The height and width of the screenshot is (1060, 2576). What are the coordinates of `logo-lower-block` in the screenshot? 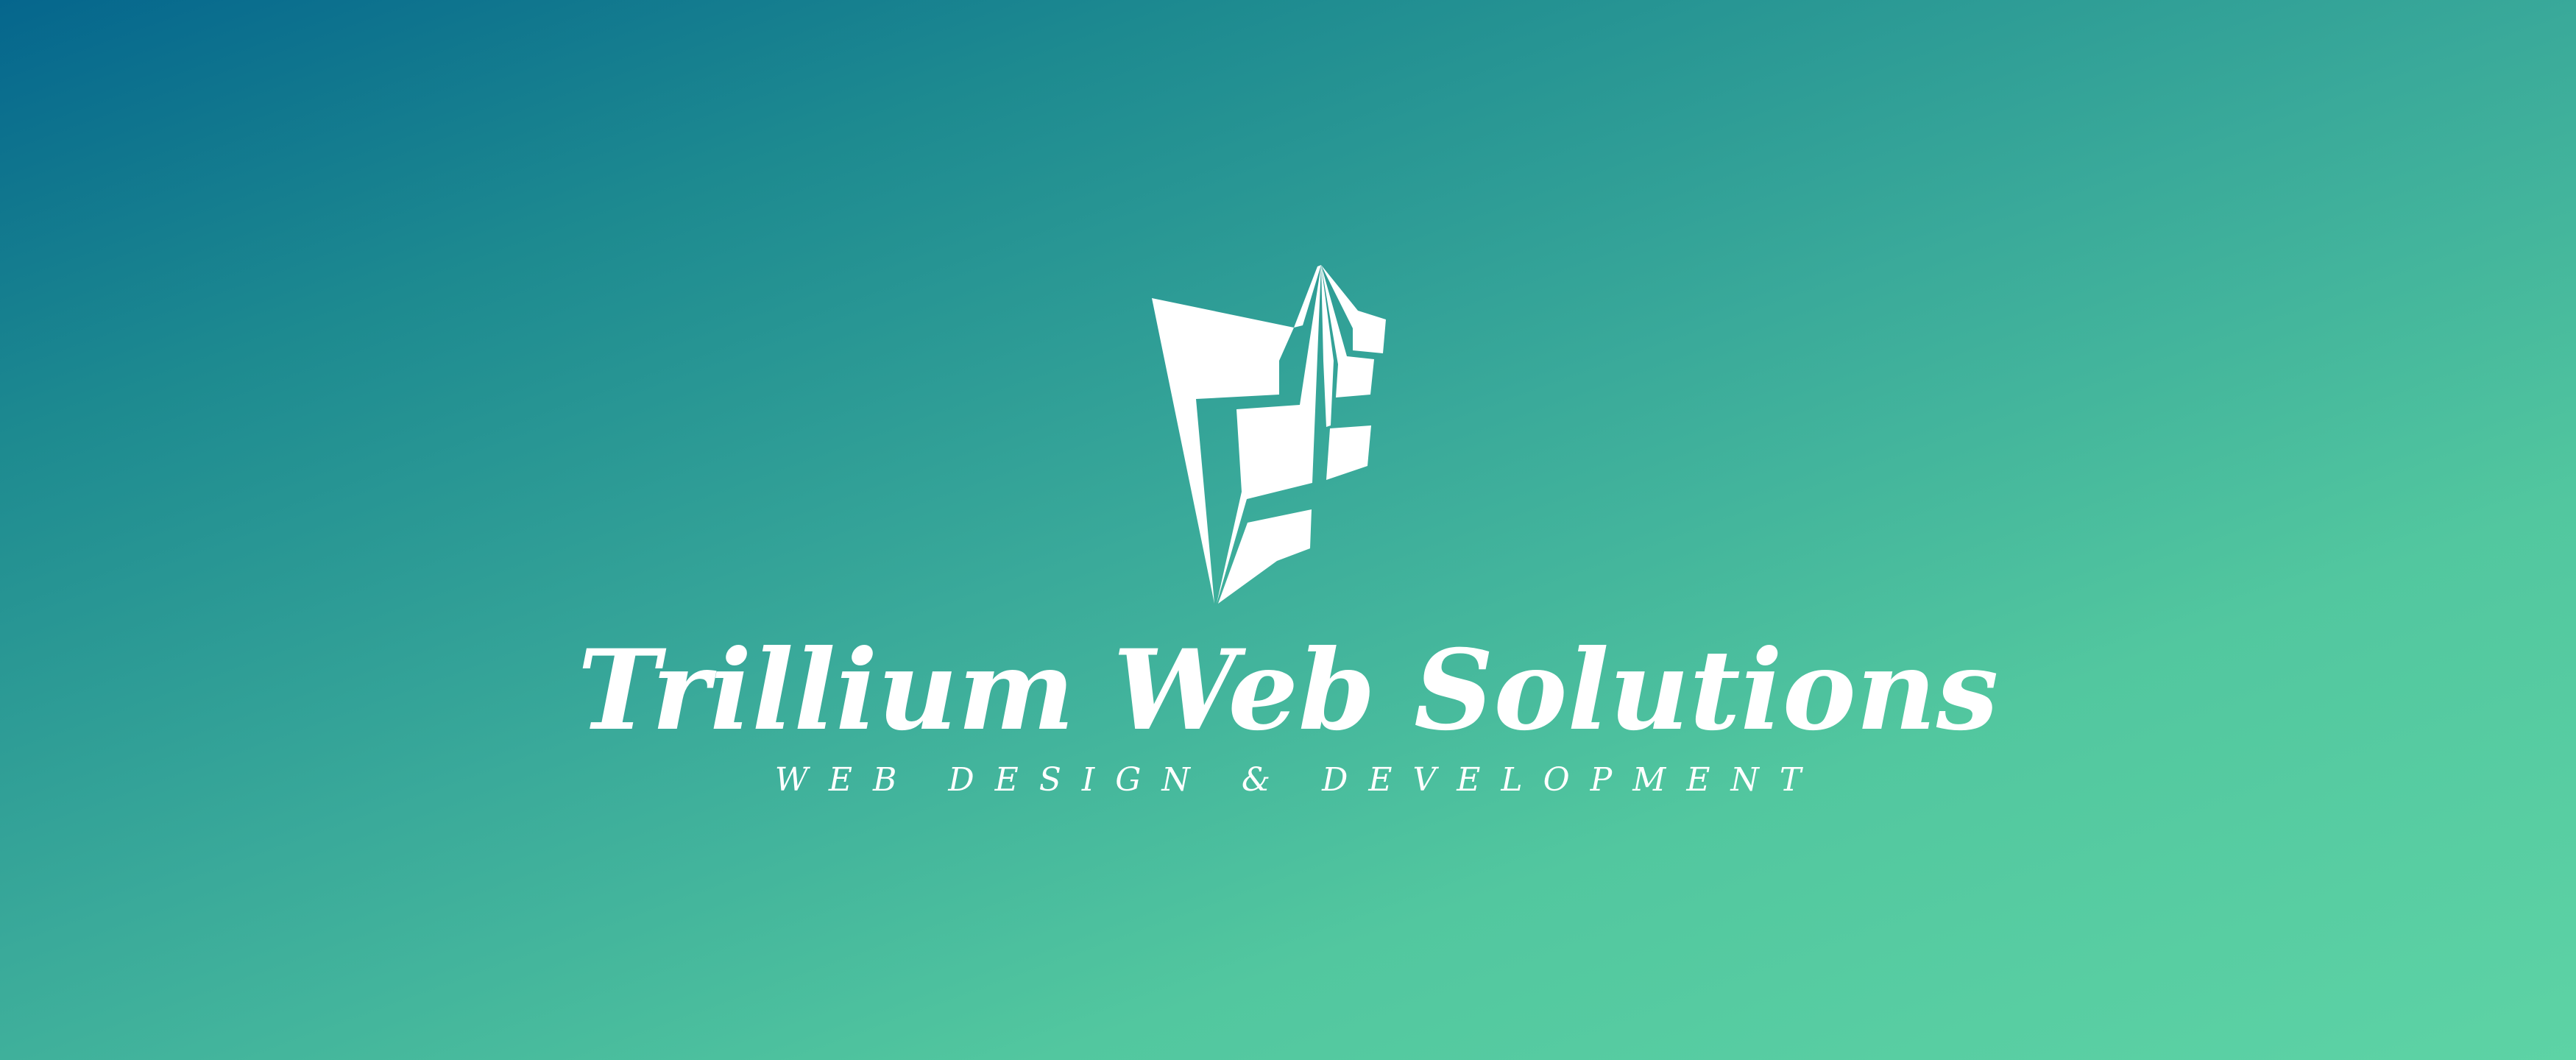 It's located at (1265, 556).